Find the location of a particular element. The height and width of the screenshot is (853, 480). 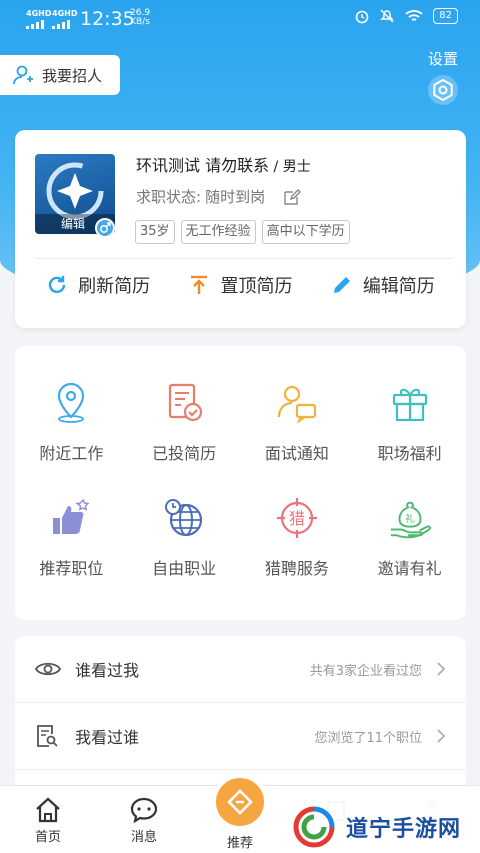

refresh-resume-button: 刷新简历 is located at coordinates (98, 285).